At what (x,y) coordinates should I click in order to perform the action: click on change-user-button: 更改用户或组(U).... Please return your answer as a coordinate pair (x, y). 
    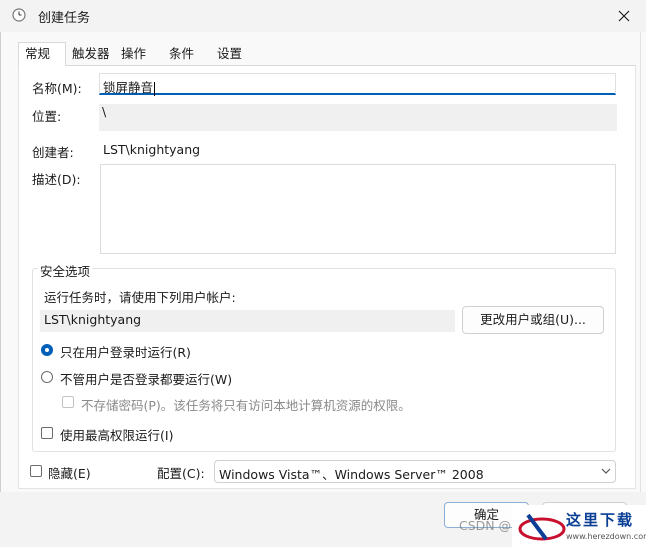
    Looking at the image, I should click on (533, 320).